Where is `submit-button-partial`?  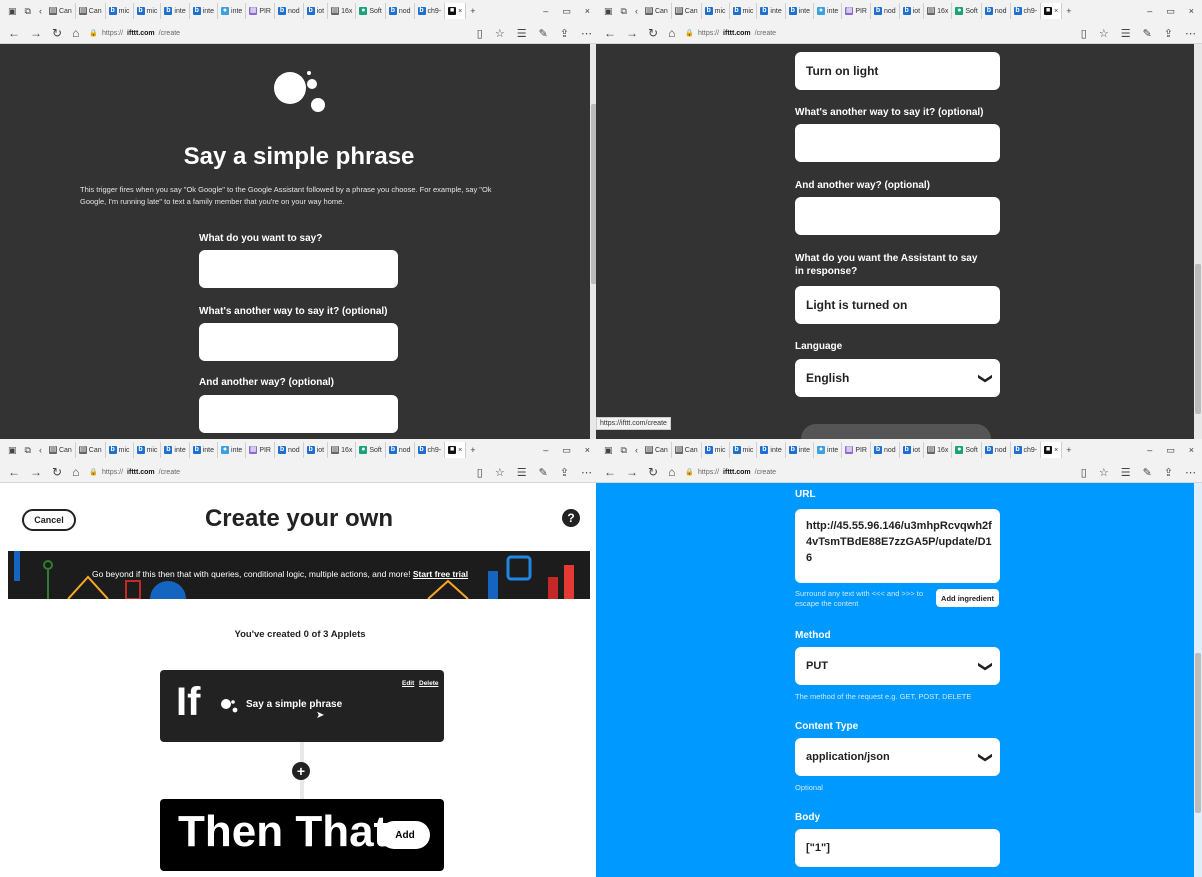
submit-button-partial is located at coordinates (896, 431).